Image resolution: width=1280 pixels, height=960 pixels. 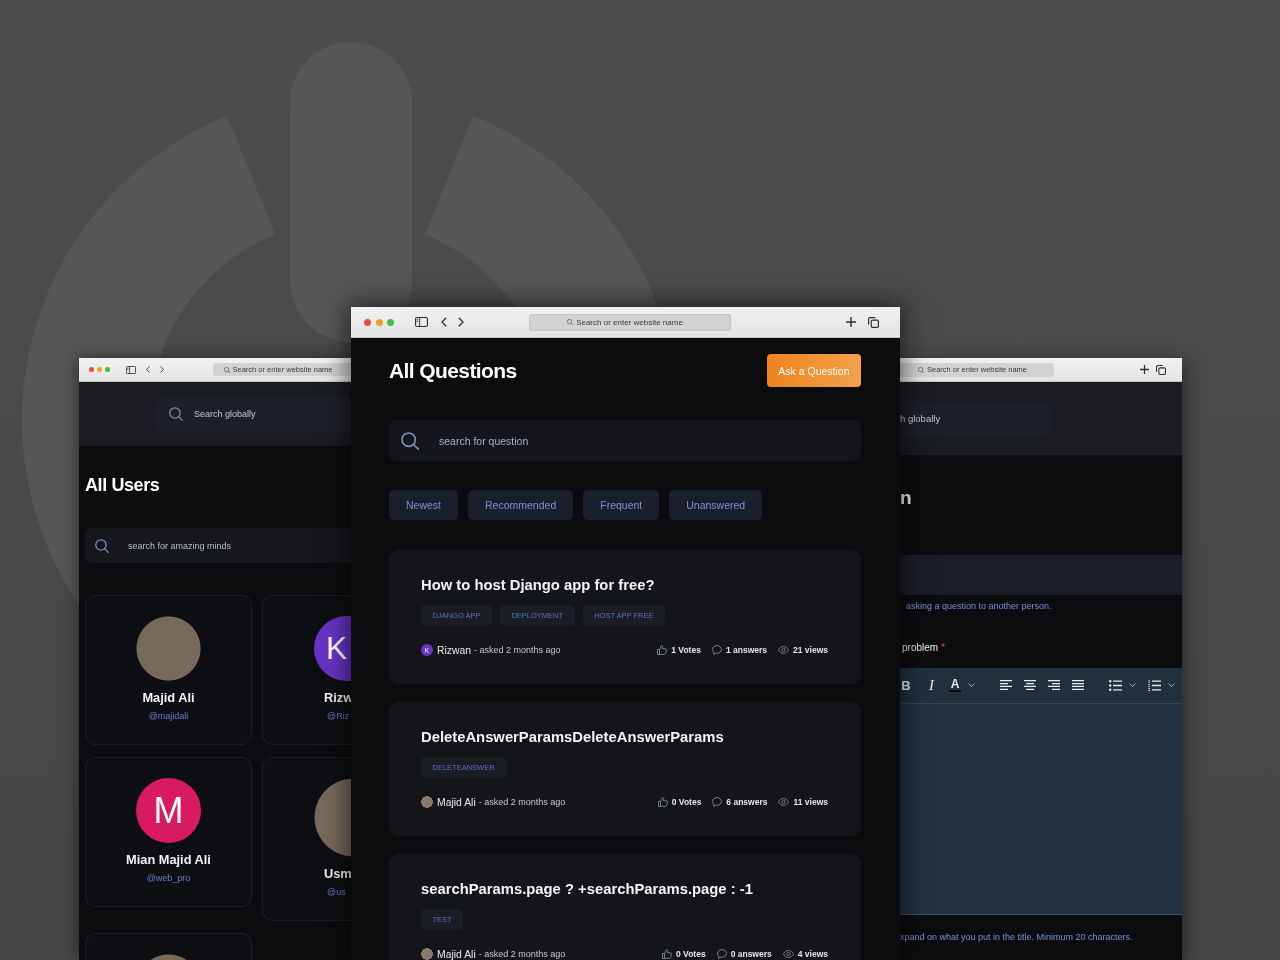 What do you see at coordinates (747, 802) in the screenshot?
I see `answer-count: 6 answers` at bounding box center [747, 802].